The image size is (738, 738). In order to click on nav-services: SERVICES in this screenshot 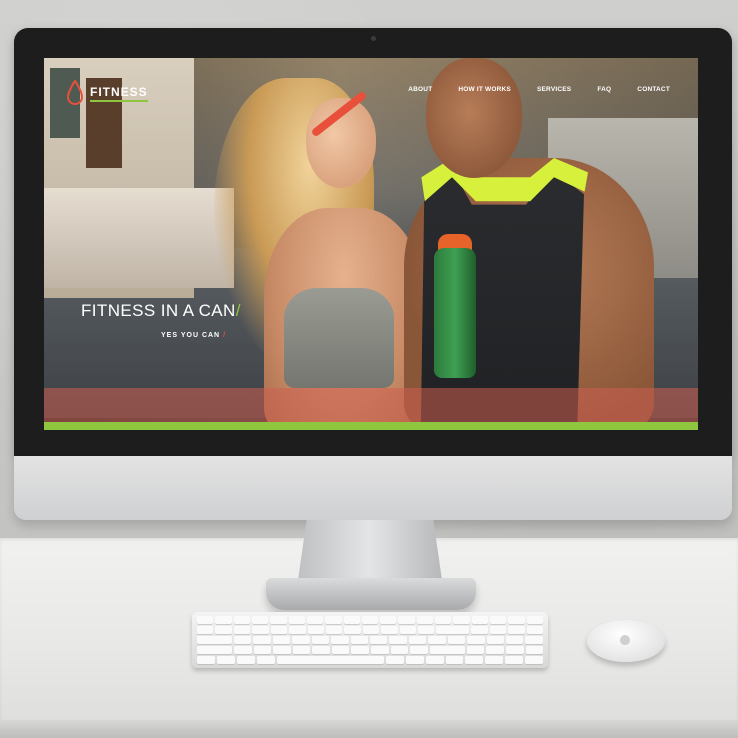, I will do `click(554, 89)`.